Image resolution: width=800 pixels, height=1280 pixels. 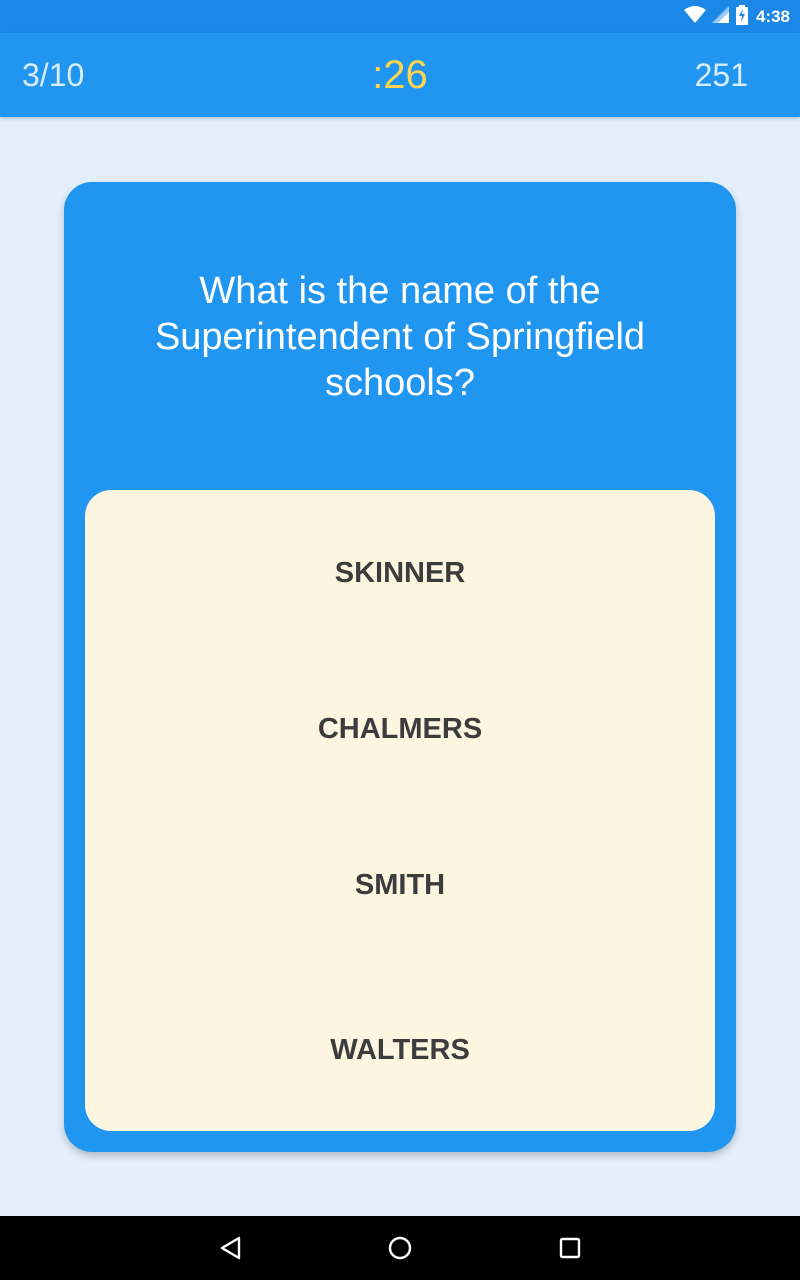 What do you see at coordinates (772, 16) in the screenshot?
I see `status-time: 4:38` at bounding box center [772, 16].